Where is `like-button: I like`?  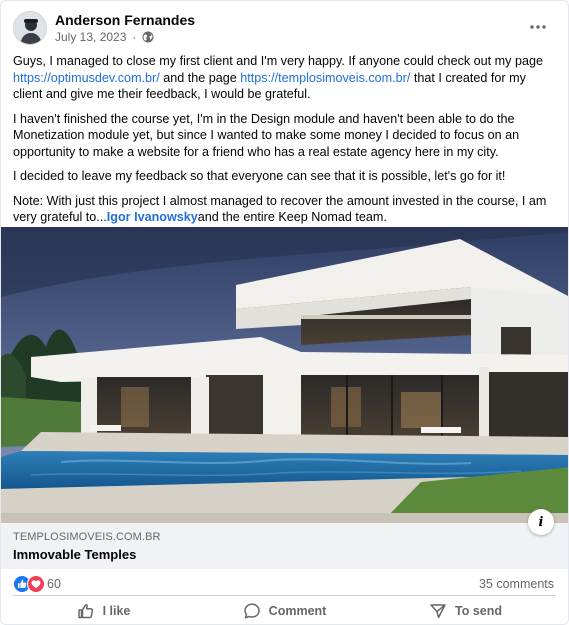 like-button: I like is located at coordinates (103, 611).